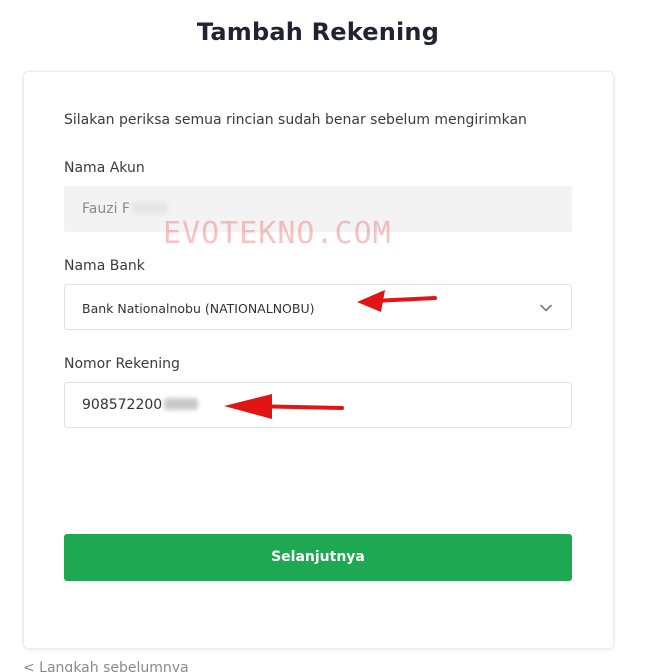 This screenshot has height=672, width=645. What do you see at coordinates (546, 308) in the screenshot?
I see `chevron-down-icon` at bounding box center [546, 308].